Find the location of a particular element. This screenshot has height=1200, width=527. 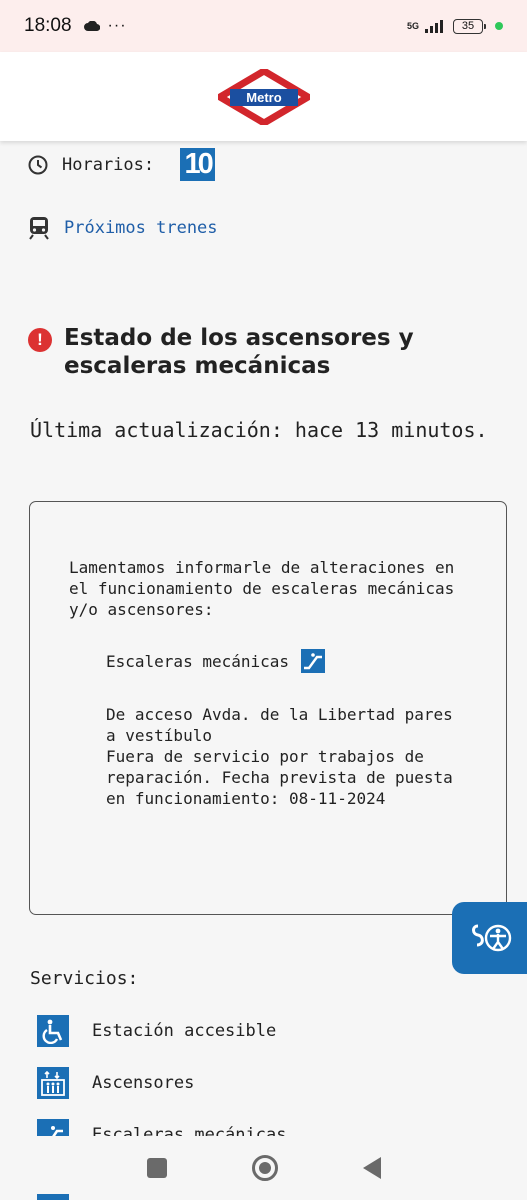

recents-button is located at coordinates (156, 1168).